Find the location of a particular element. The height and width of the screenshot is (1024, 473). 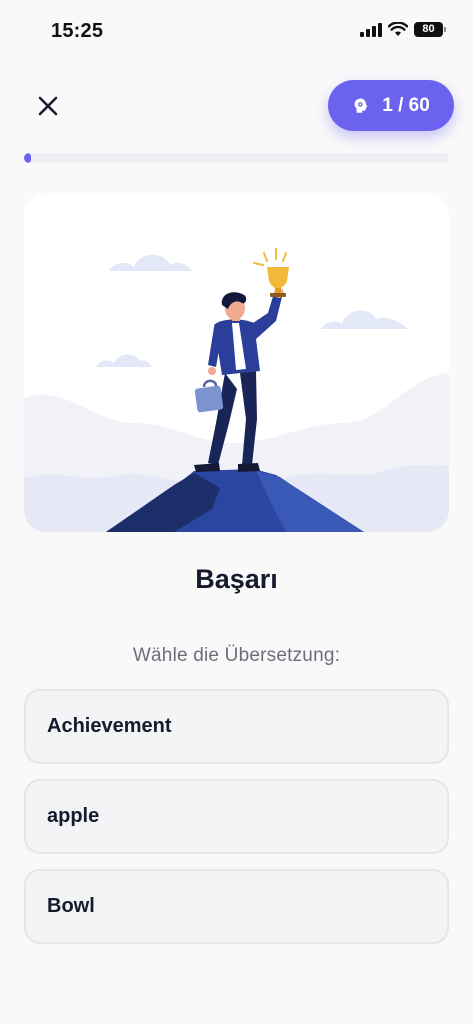

question-counter-text: 1 / 60 is located at coordinates (406, 105).